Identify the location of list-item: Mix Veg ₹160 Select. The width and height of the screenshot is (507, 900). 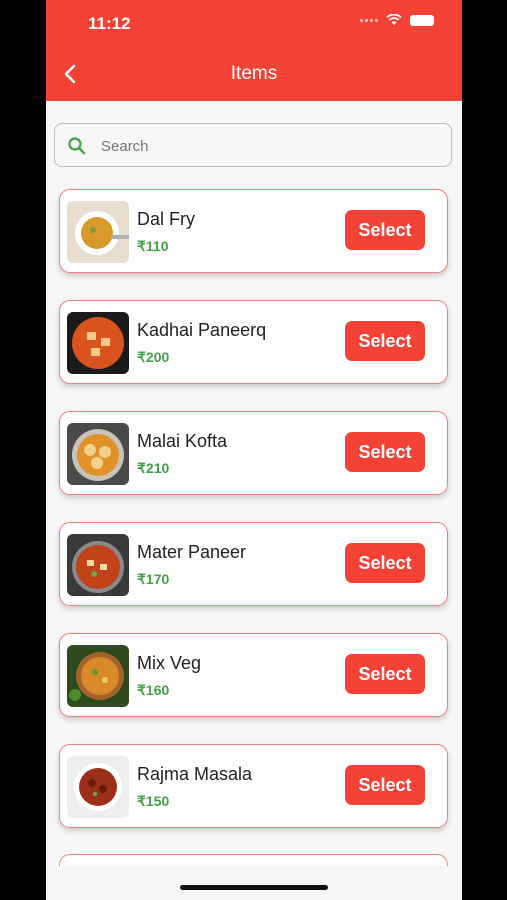
(253, 675).